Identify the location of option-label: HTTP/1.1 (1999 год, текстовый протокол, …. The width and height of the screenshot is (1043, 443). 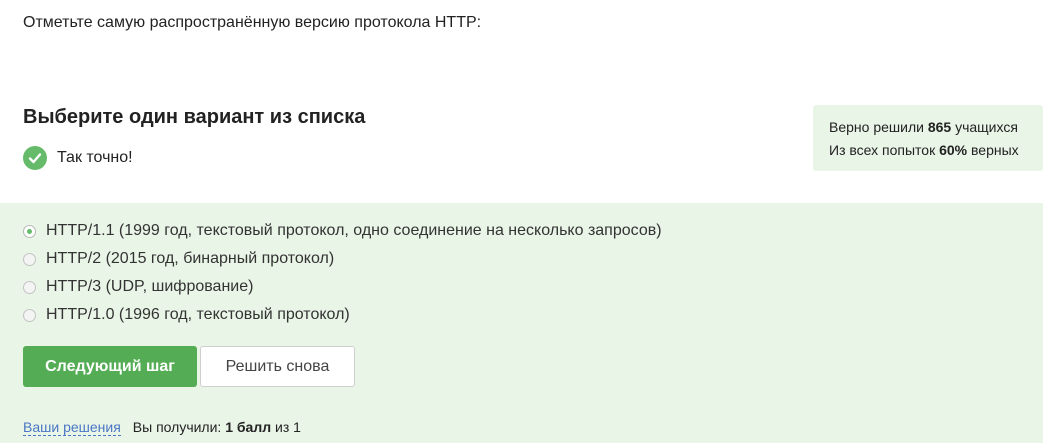
(354, 230).